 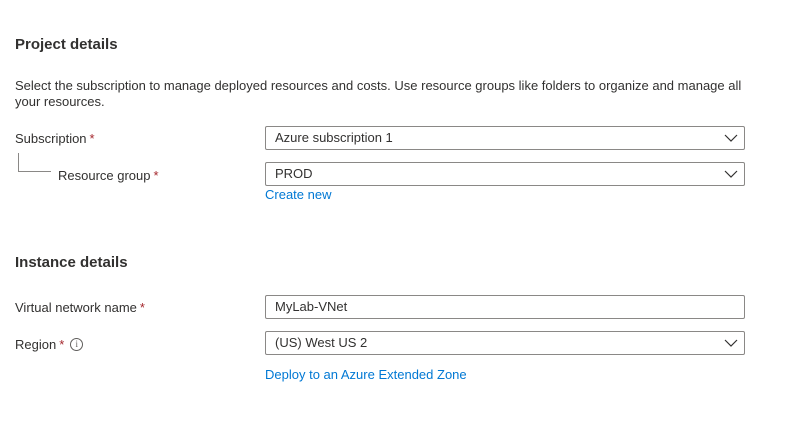 I want to click on resource-group-label-text: Resource group, so click(x=104, y=175).